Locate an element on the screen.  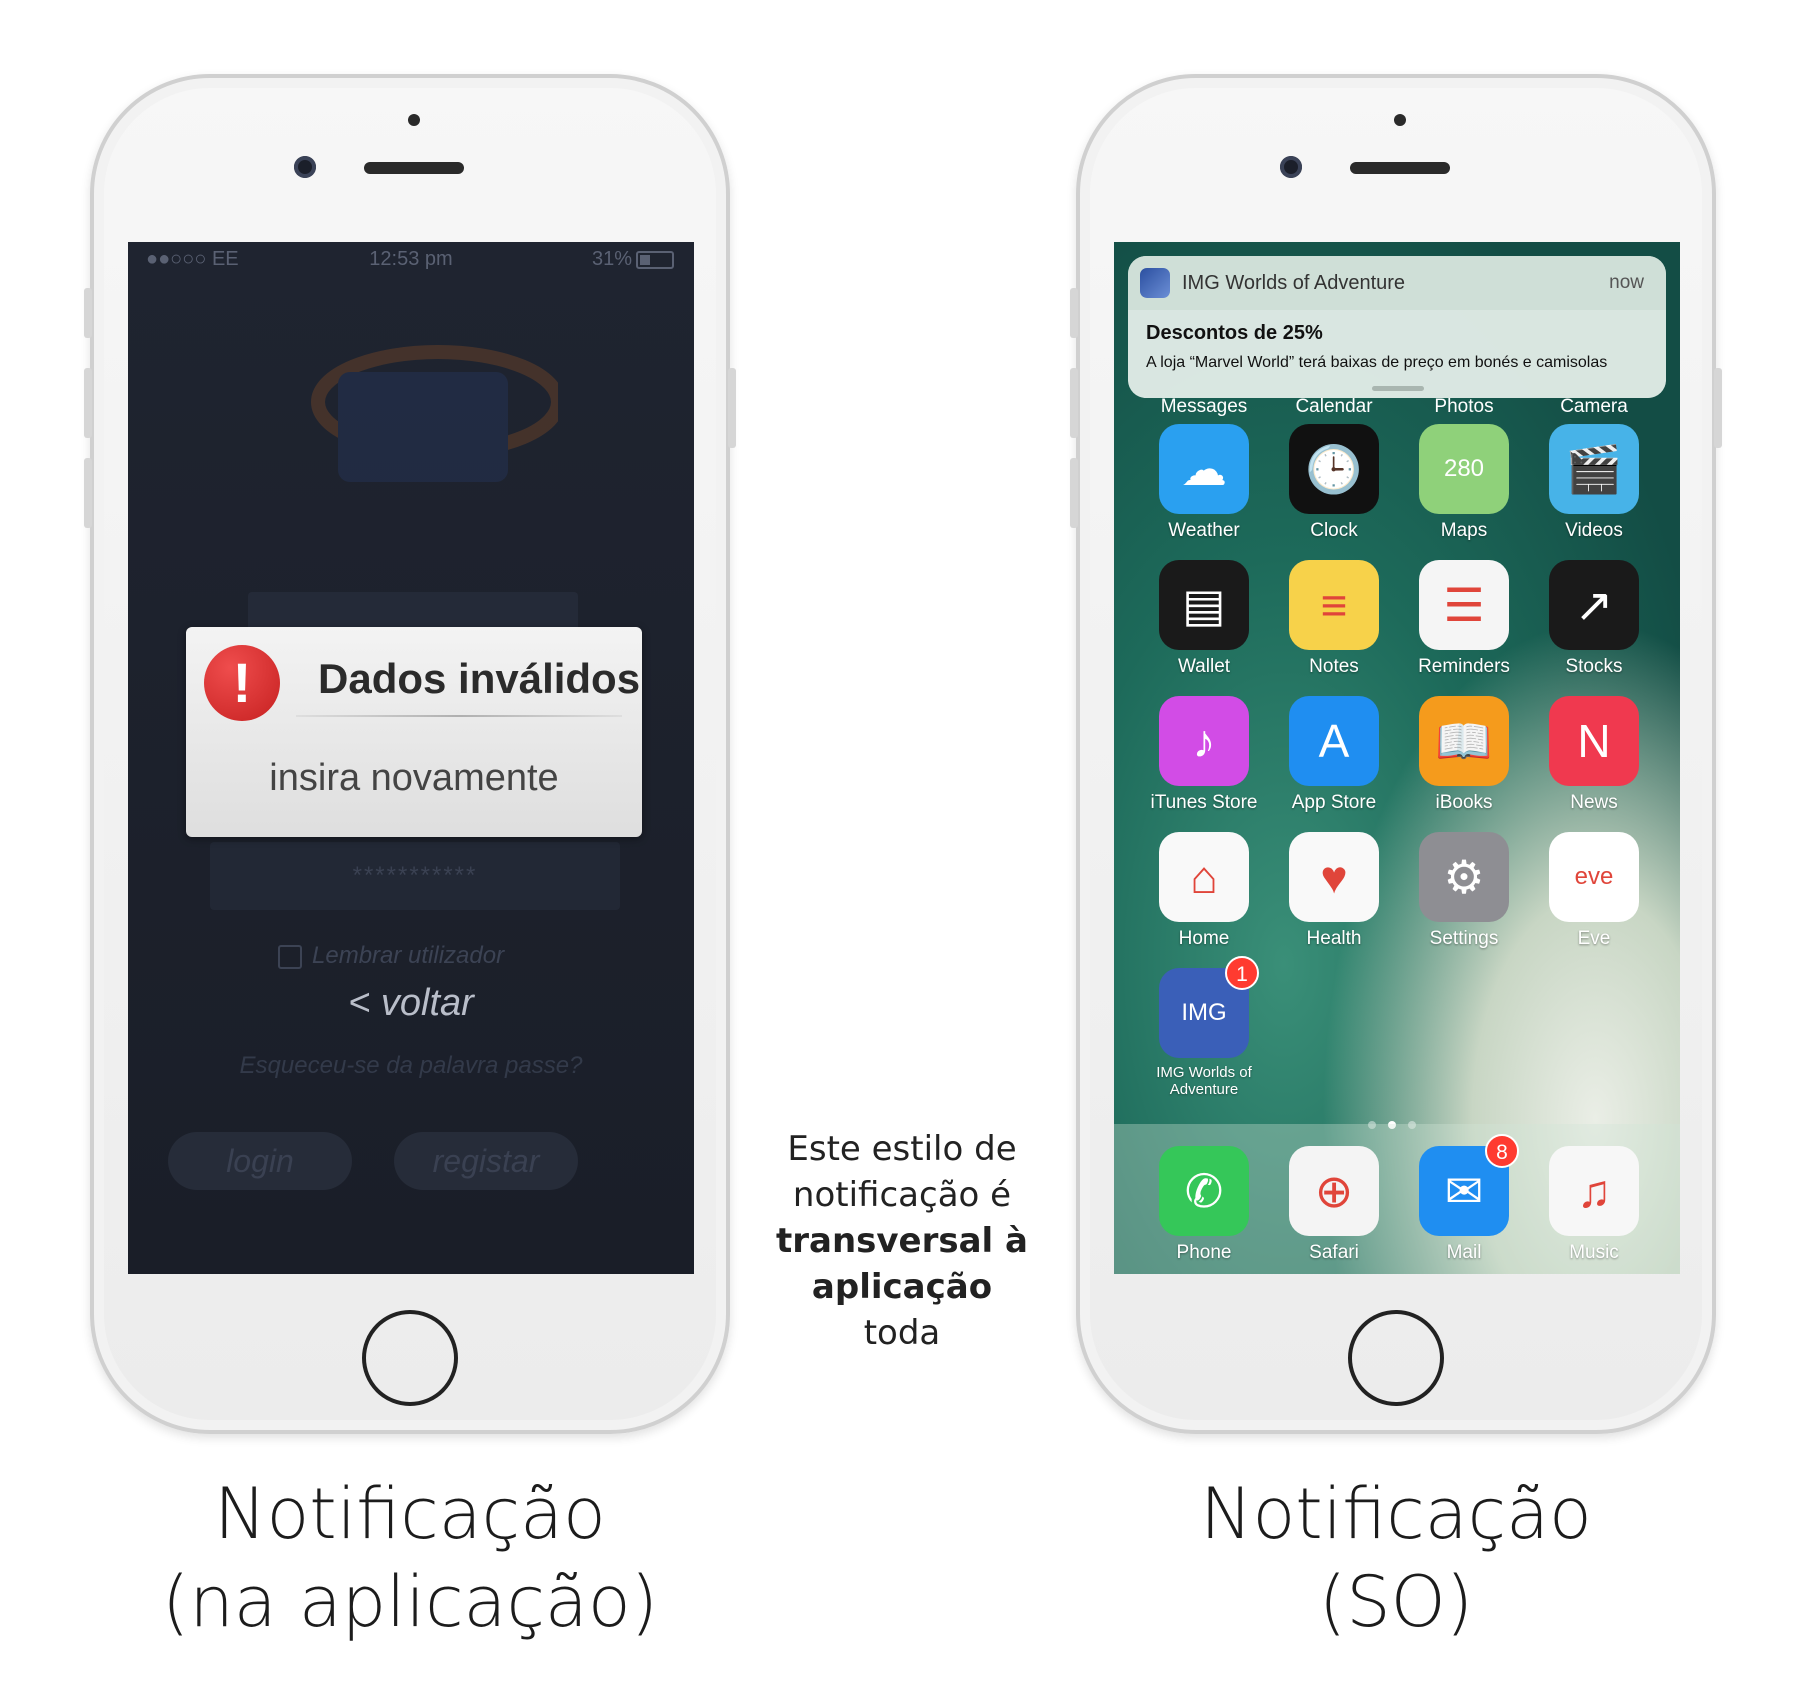
app-label: Phone is located at coordinates (1204, 1252).